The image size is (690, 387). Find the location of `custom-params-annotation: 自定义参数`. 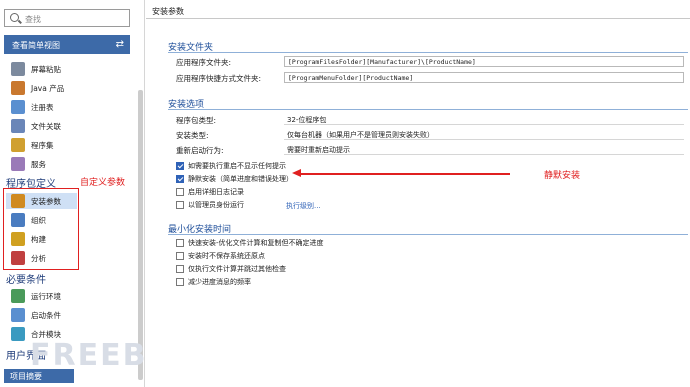

custom-params-annotation: 自定义参数 is located at coordinates (103, 183).